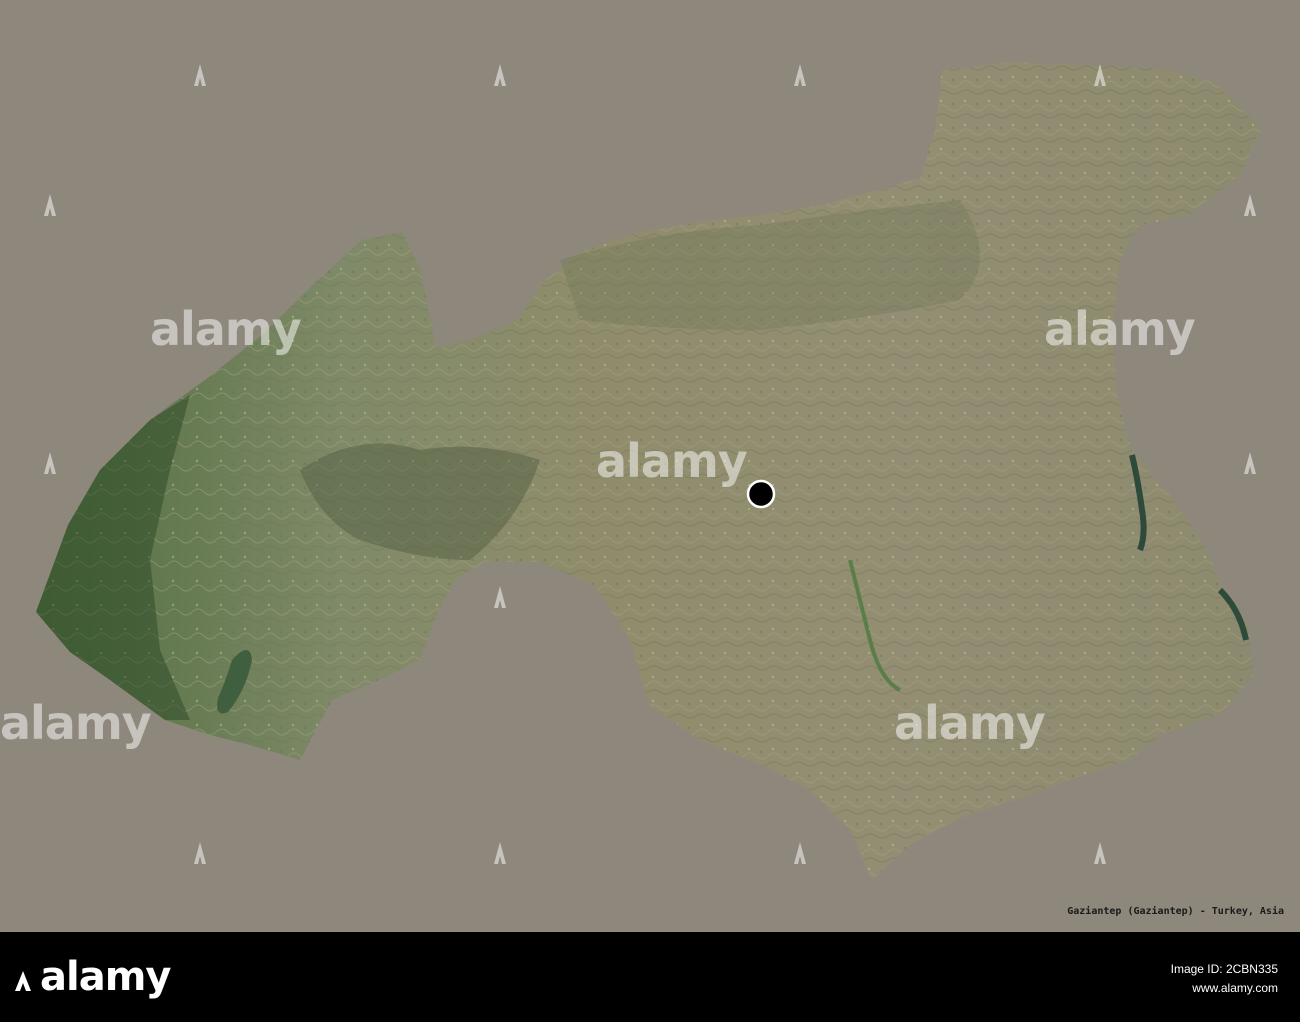 The image size is (1300, 1022). What do you see at coordinates (1224, 969) in the screenshot?
I see `image-id-text: Image ID: 2CBN335` at bounding box center [1224, 969].